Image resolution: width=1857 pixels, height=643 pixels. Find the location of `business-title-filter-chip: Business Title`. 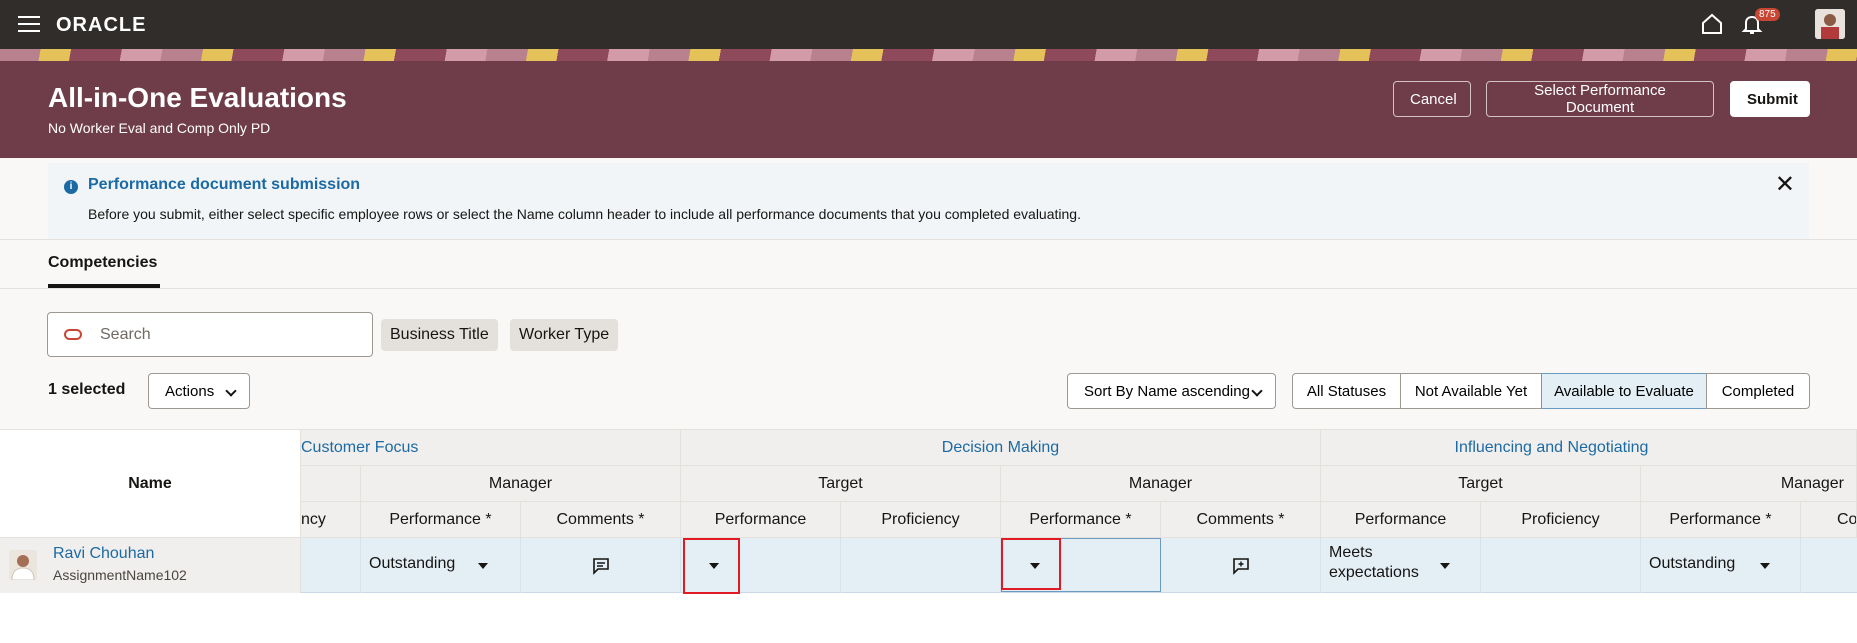

business-title-filter-chip: Business Title is located at coordinates (439, 335).